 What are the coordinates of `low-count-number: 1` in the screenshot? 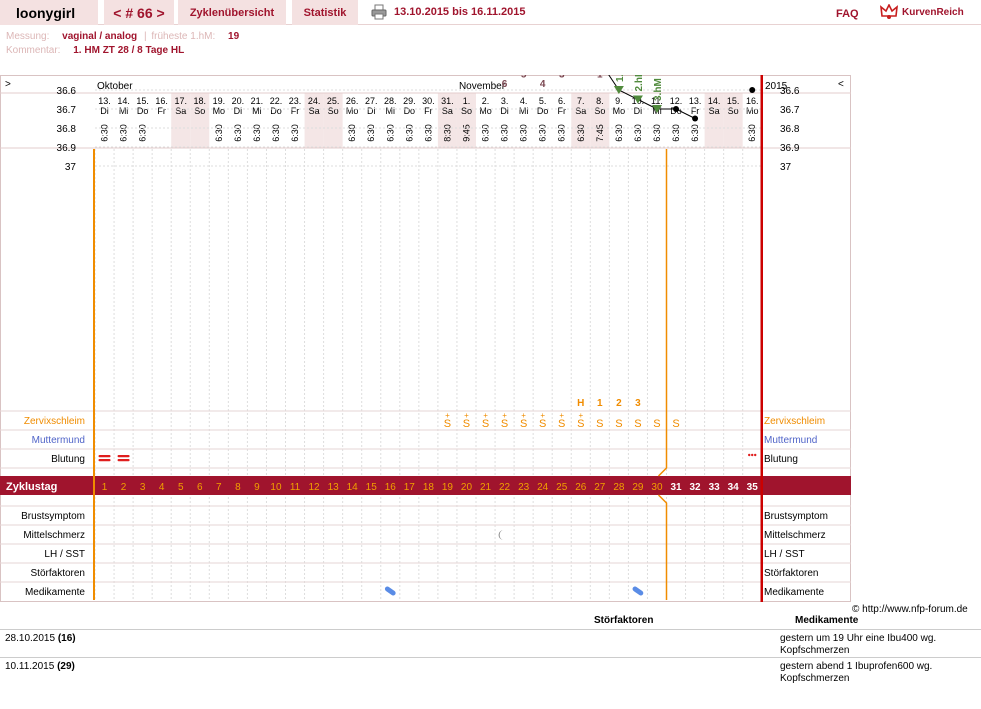 It's located at (600, 78).